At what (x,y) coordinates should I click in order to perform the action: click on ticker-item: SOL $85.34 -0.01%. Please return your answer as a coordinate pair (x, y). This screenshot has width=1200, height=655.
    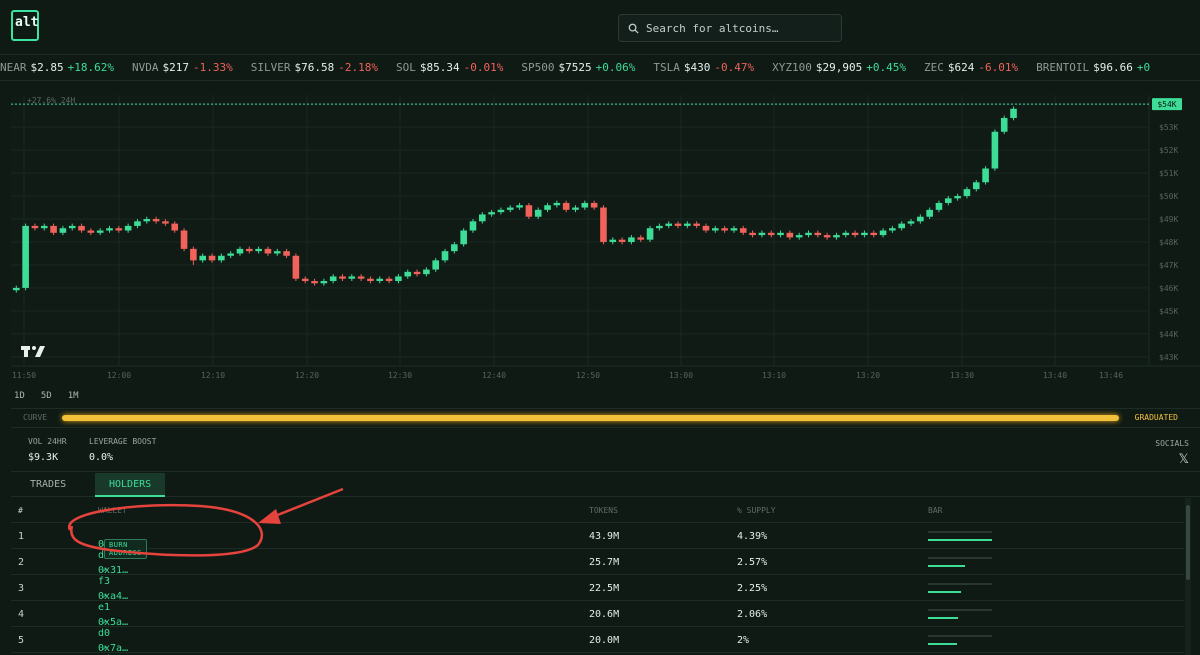
    Looking at the image, I should click on (449, 67).